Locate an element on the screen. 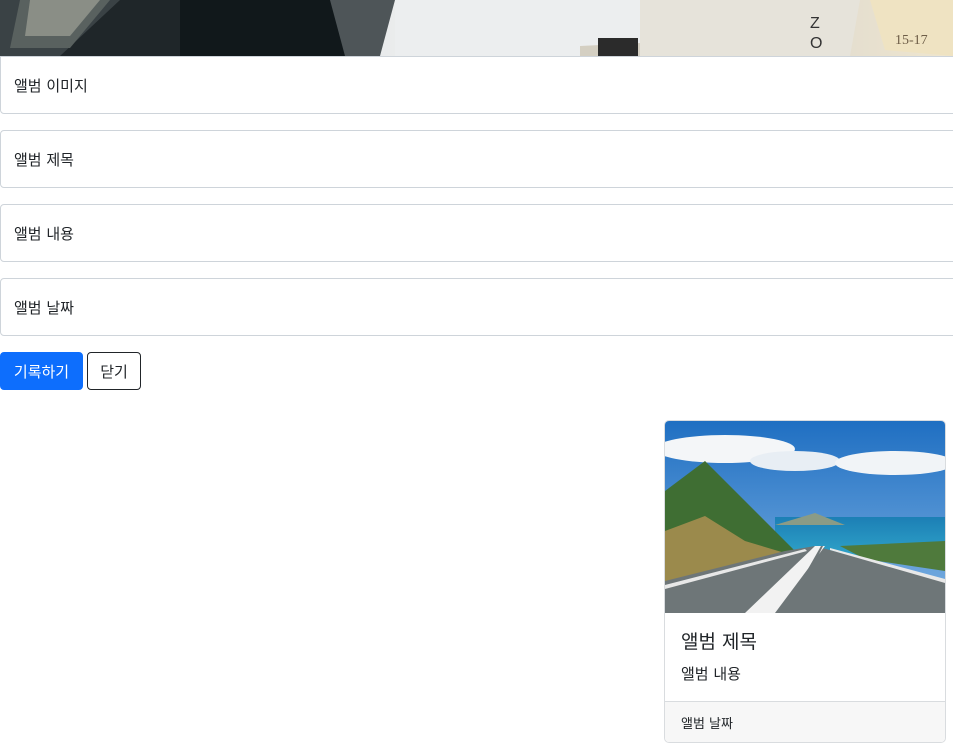  album-image-input: 앨범 이미지 is located at coordinates (476, 85).